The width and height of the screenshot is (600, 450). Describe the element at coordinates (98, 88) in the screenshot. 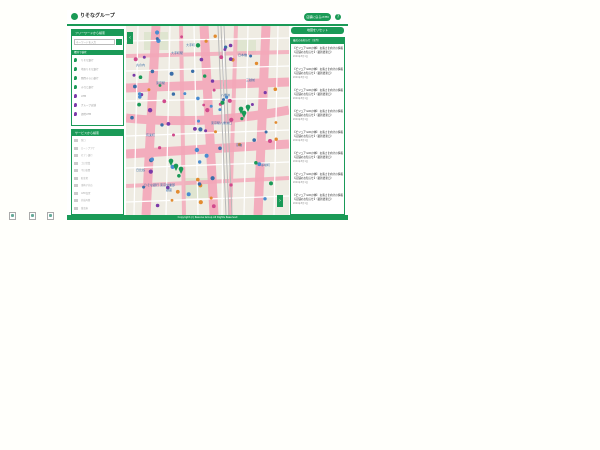

I see `category-item: みなと銀行` at that location.